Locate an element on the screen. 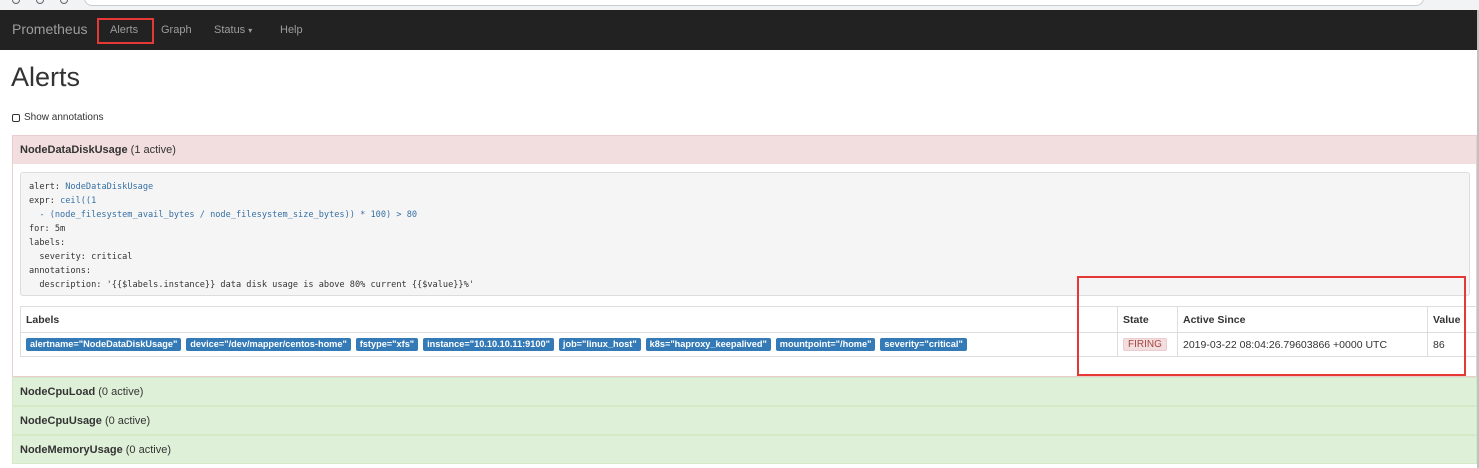  label-badge: fstype="xfs" is located at coordinates (387, 344).